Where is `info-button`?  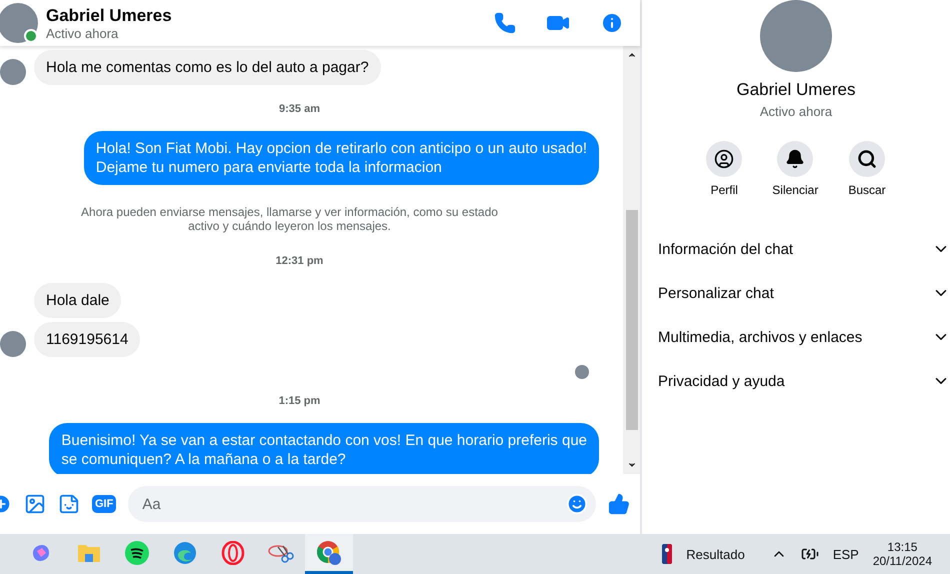 info-button is located at coordinates (612, 23).